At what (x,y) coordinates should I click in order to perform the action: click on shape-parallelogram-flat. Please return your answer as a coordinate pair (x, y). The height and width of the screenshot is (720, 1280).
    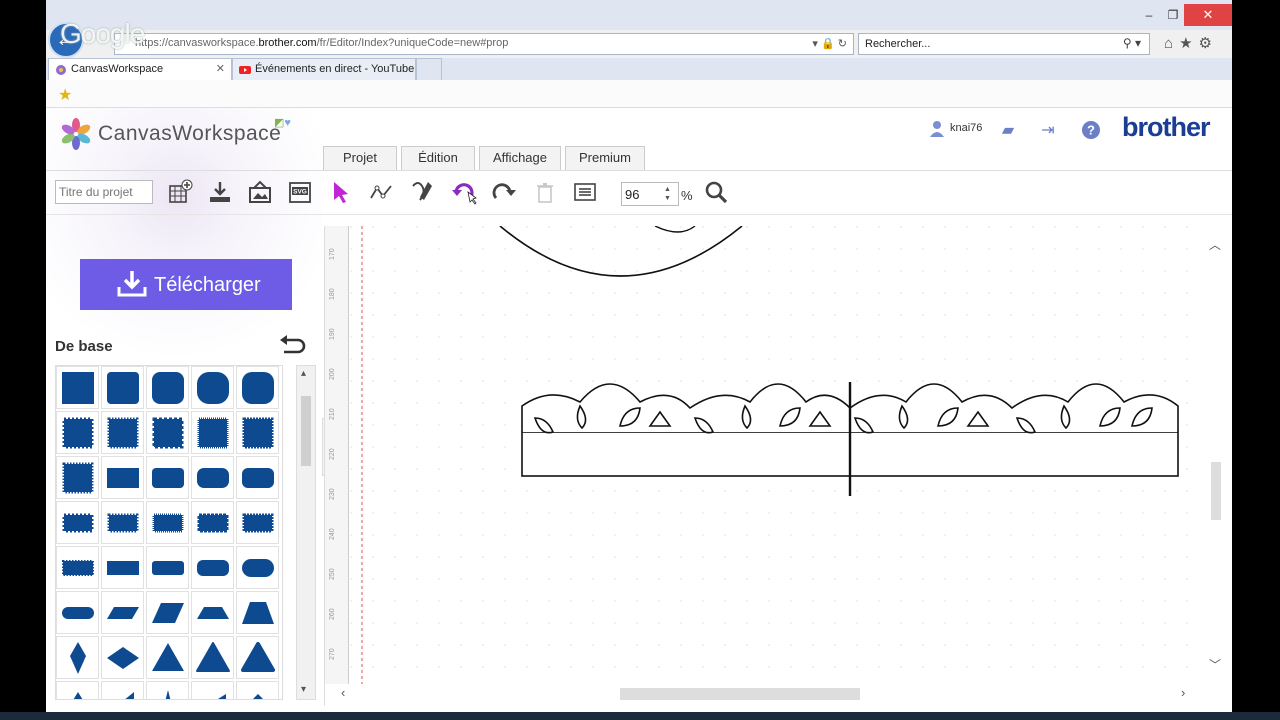
    Looking at the image, I should click on (122, 612).